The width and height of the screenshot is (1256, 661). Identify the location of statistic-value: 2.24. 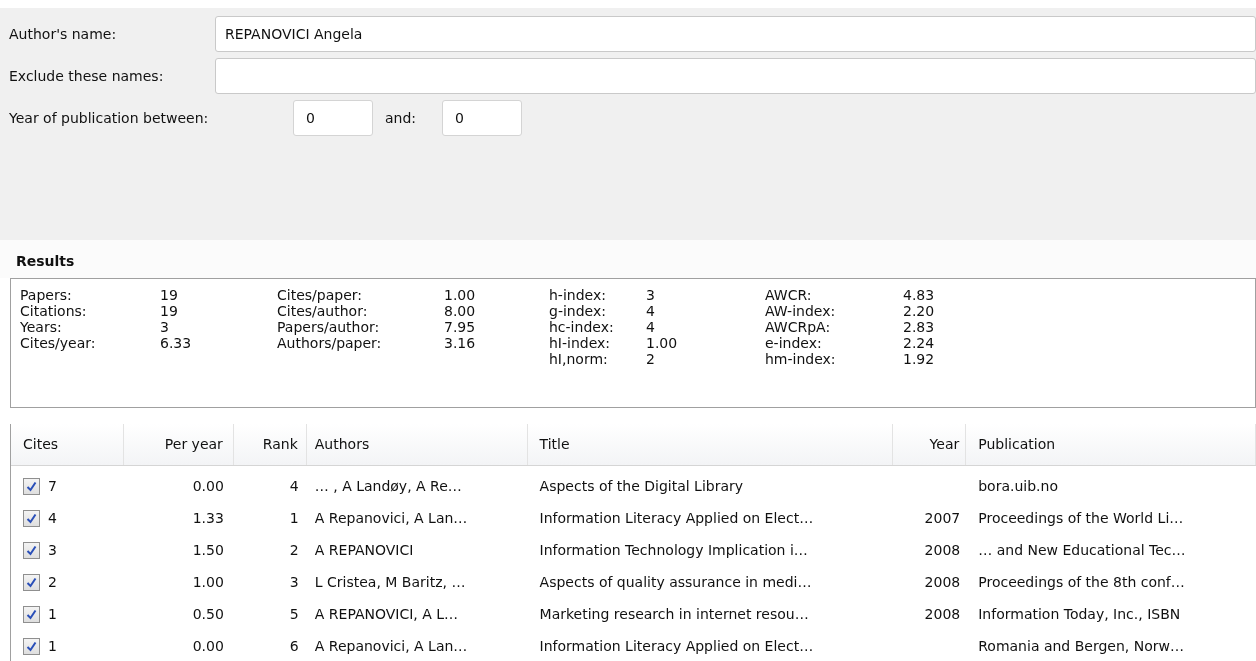
(919, 343).